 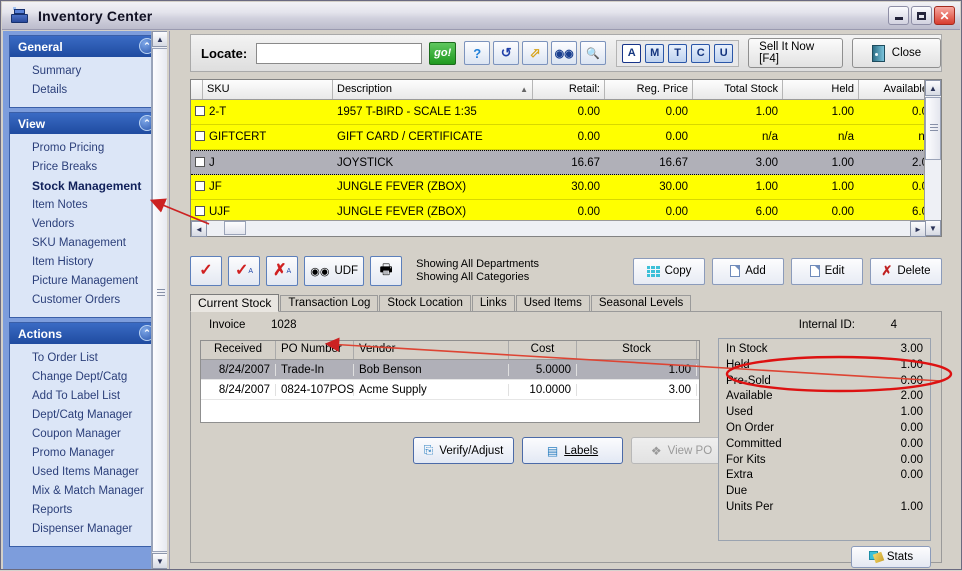 What do you see at coordinates (921, 15) in the screenshot?
I see `maximize-button` at bounding box center [921, 15].